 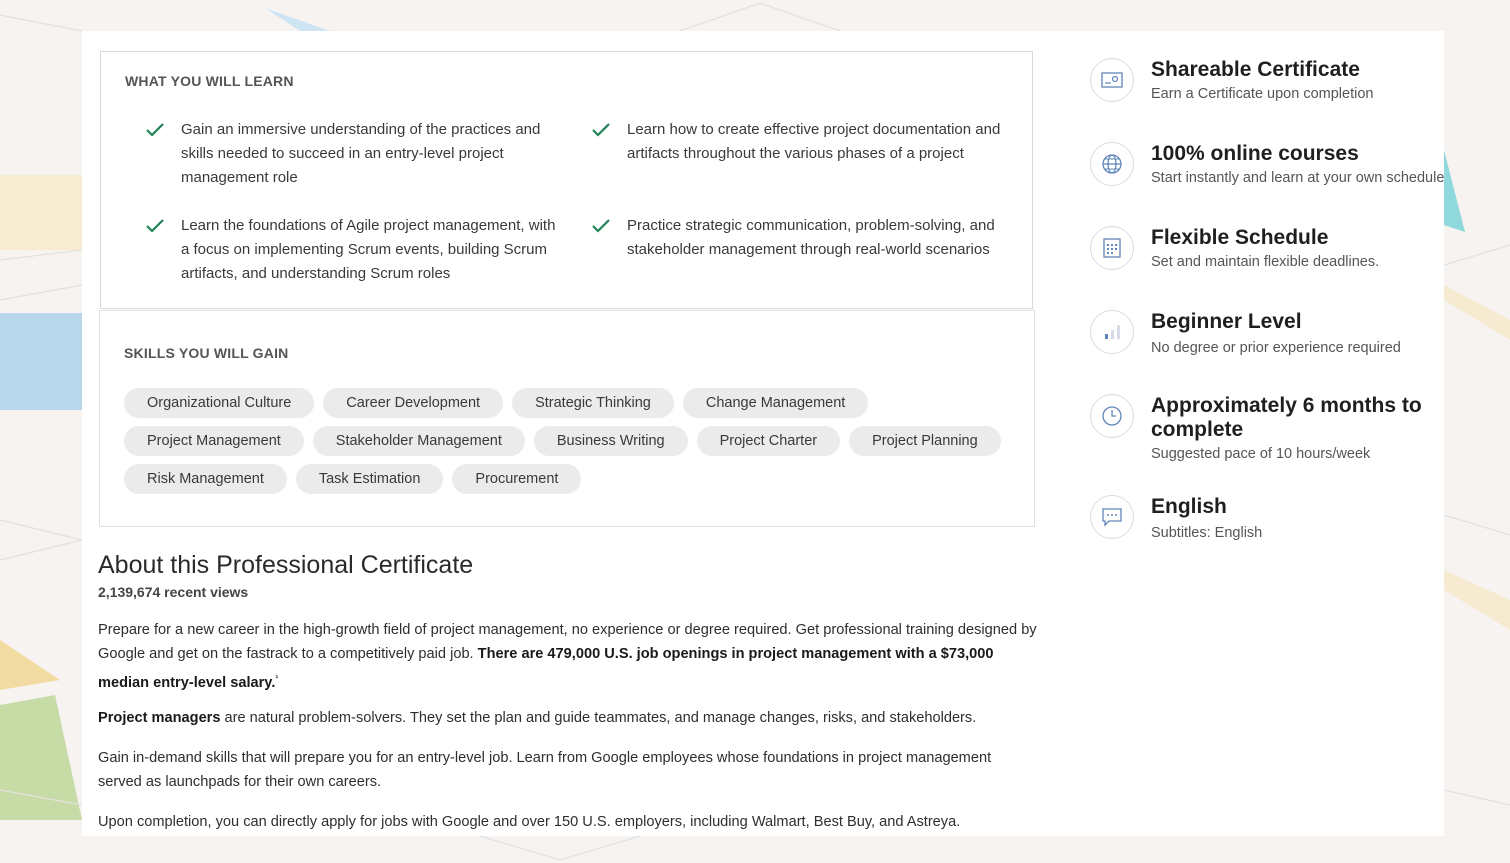 I want to click on skill-chip: Business Writing, so click(x=610, y=441).